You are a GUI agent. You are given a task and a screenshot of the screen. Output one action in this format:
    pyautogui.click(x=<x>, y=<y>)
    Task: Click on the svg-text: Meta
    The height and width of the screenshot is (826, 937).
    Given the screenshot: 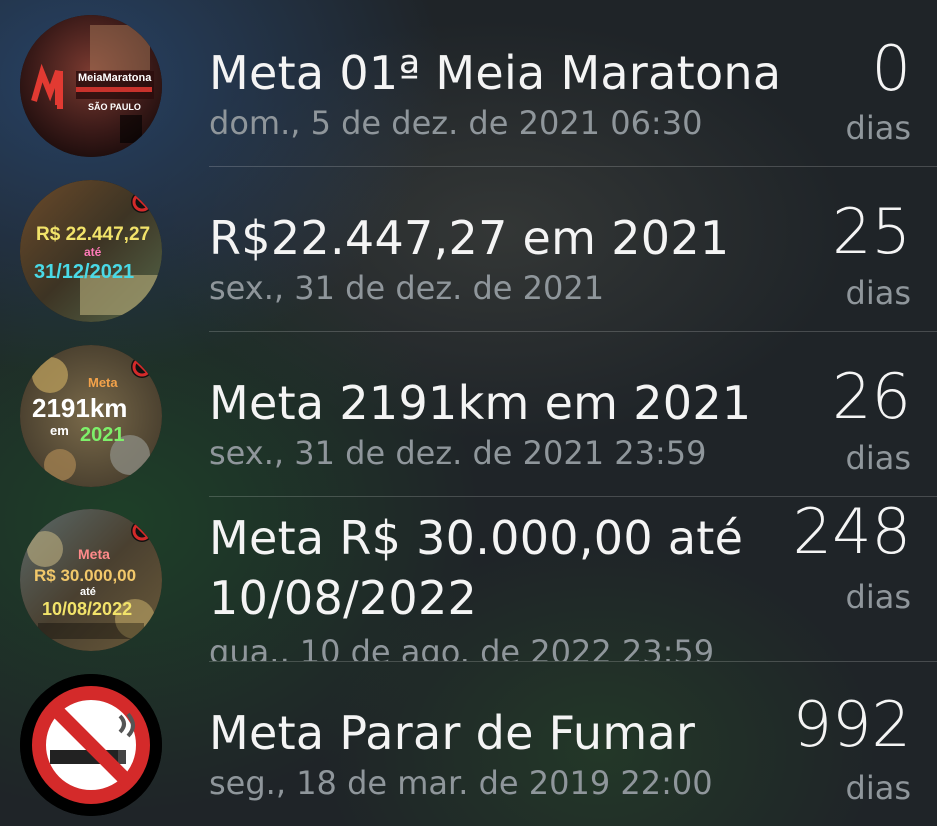 What is the action you would take?
    pyautogui.click(x=103, y=382)
    